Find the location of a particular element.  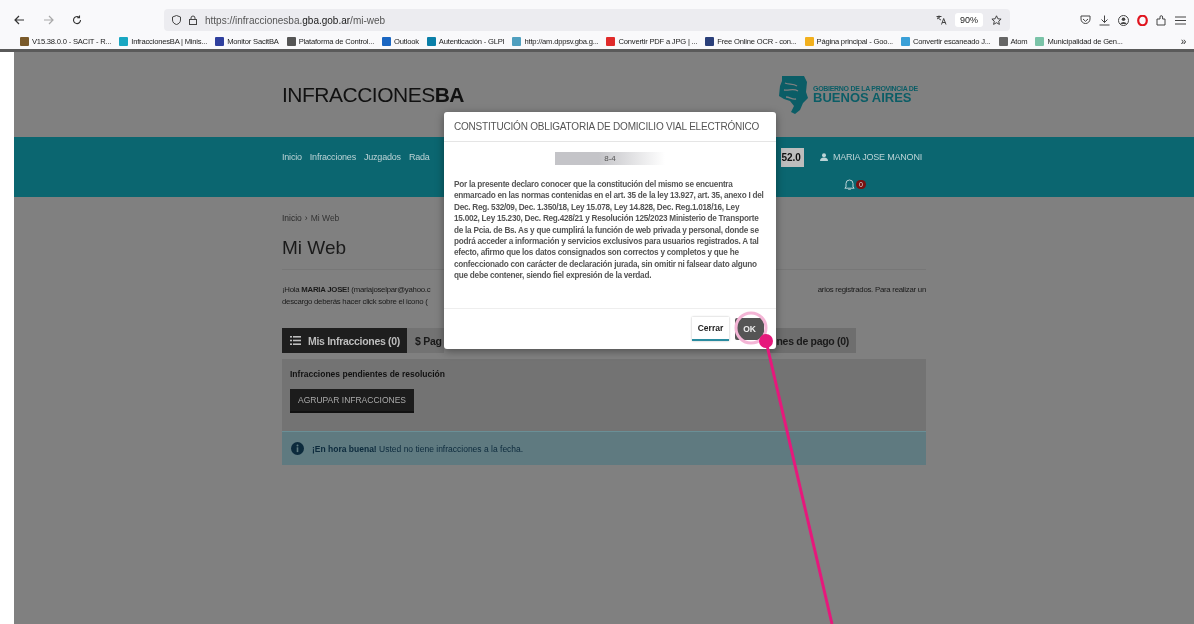

download-icon is located at coordinates (1104, 20).